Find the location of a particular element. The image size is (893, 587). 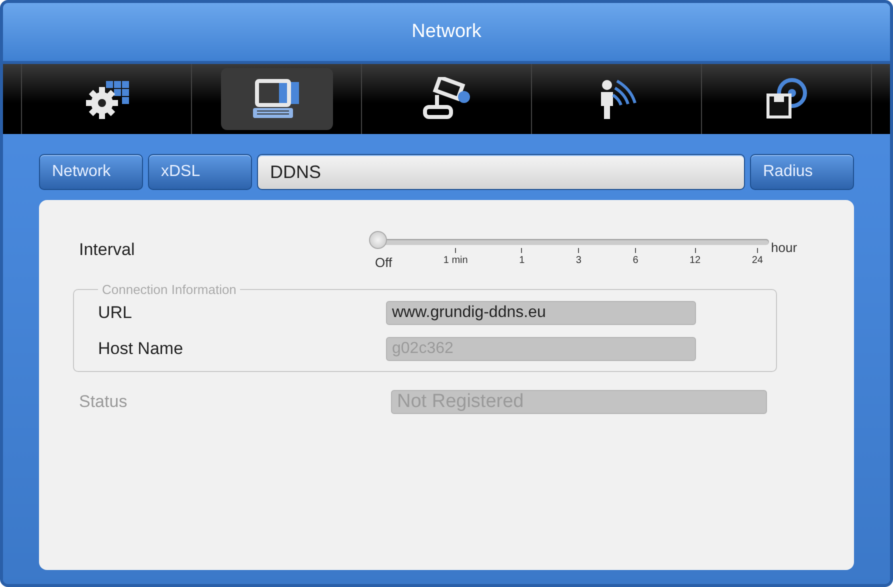

interval-slider: Off 1 min 1 3 6 12 24 is located at coordinates (569, 250).